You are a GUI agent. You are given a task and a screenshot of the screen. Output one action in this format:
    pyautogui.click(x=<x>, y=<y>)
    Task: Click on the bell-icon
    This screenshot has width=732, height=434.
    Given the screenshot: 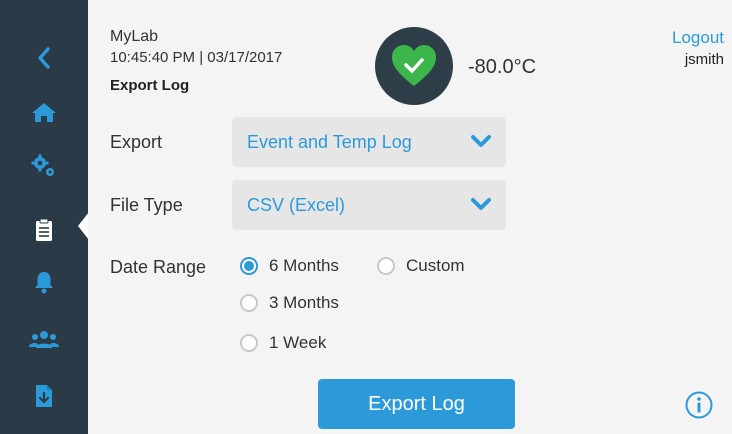 What is the action you would take?
    pyautogui.click(x=44, y=283)
    